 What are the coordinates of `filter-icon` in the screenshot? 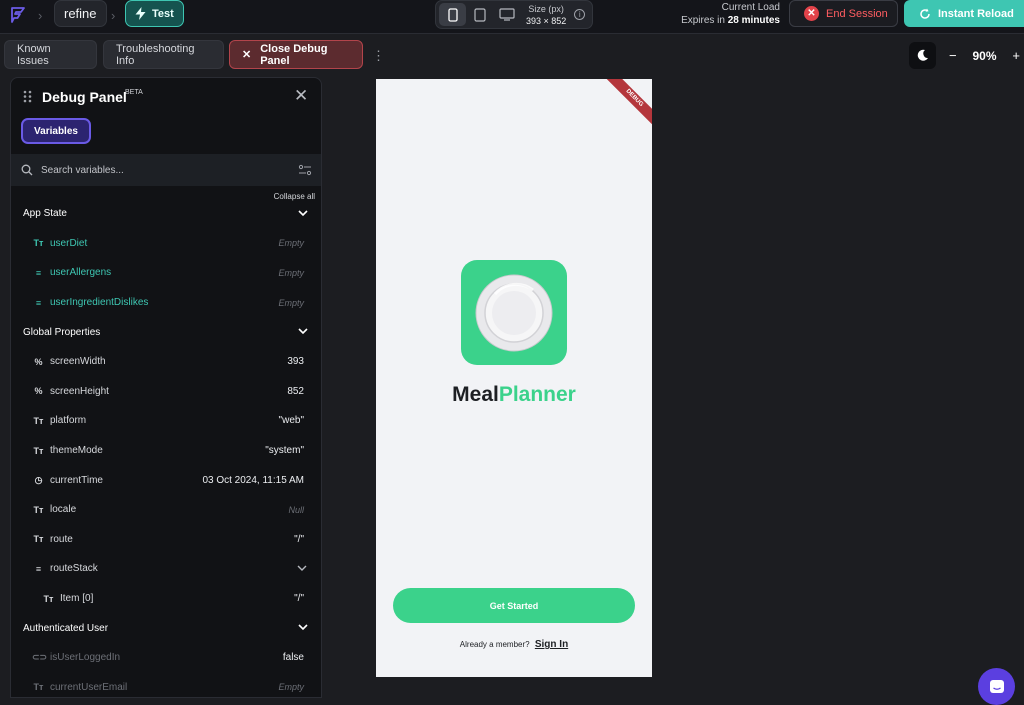 It's located at (305, 170).